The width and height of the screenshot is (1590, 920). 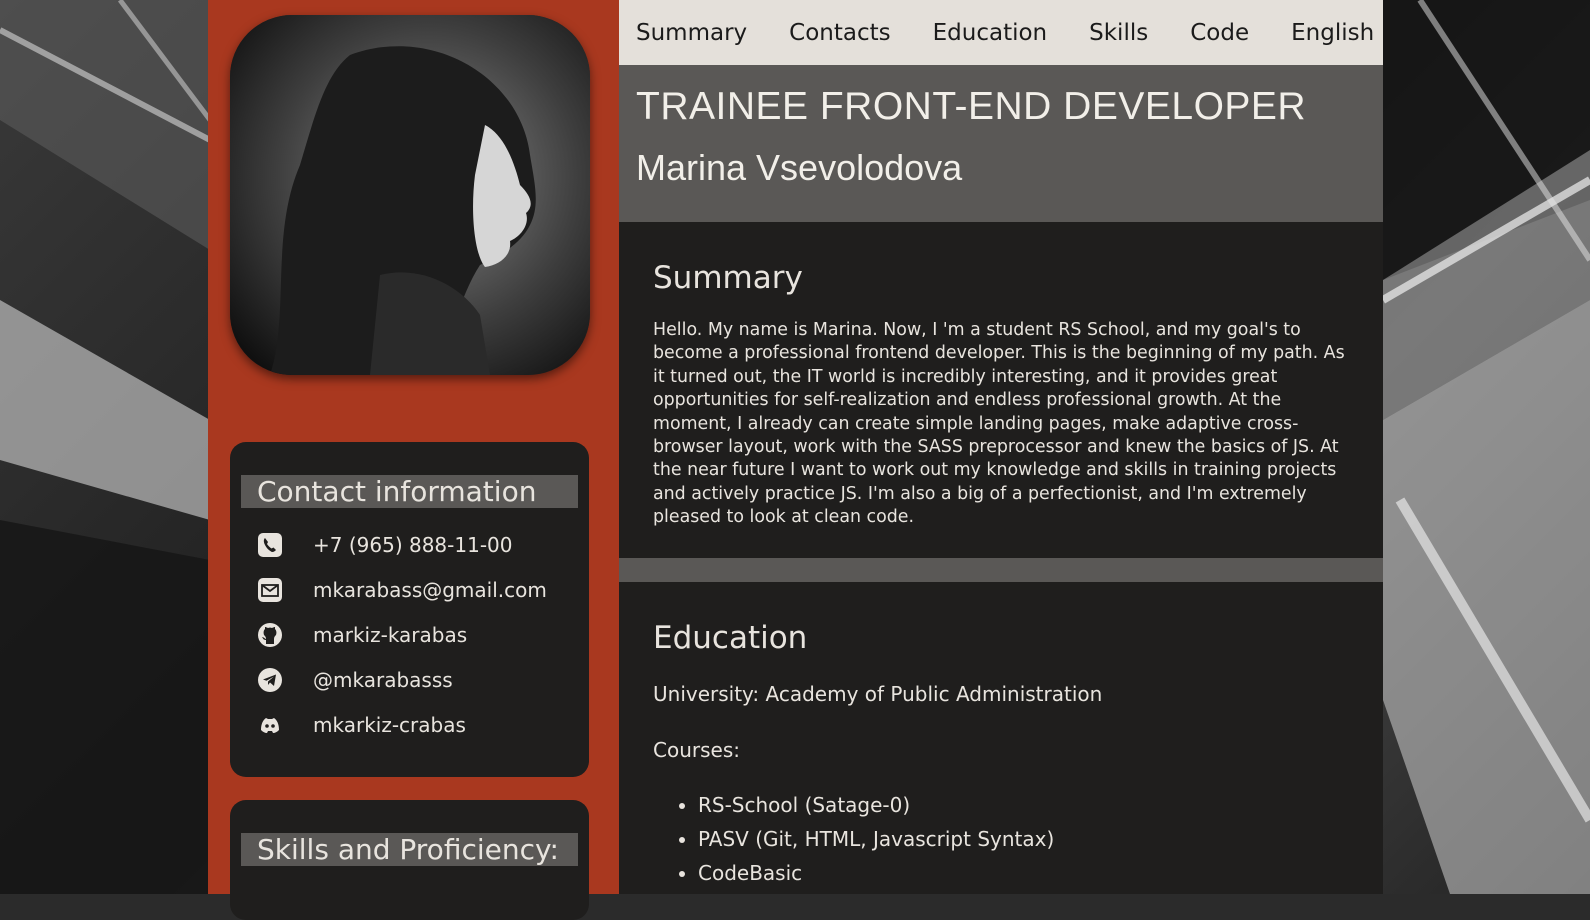 I want to click on nav-summary: Summary, so click(x=691, y=33).